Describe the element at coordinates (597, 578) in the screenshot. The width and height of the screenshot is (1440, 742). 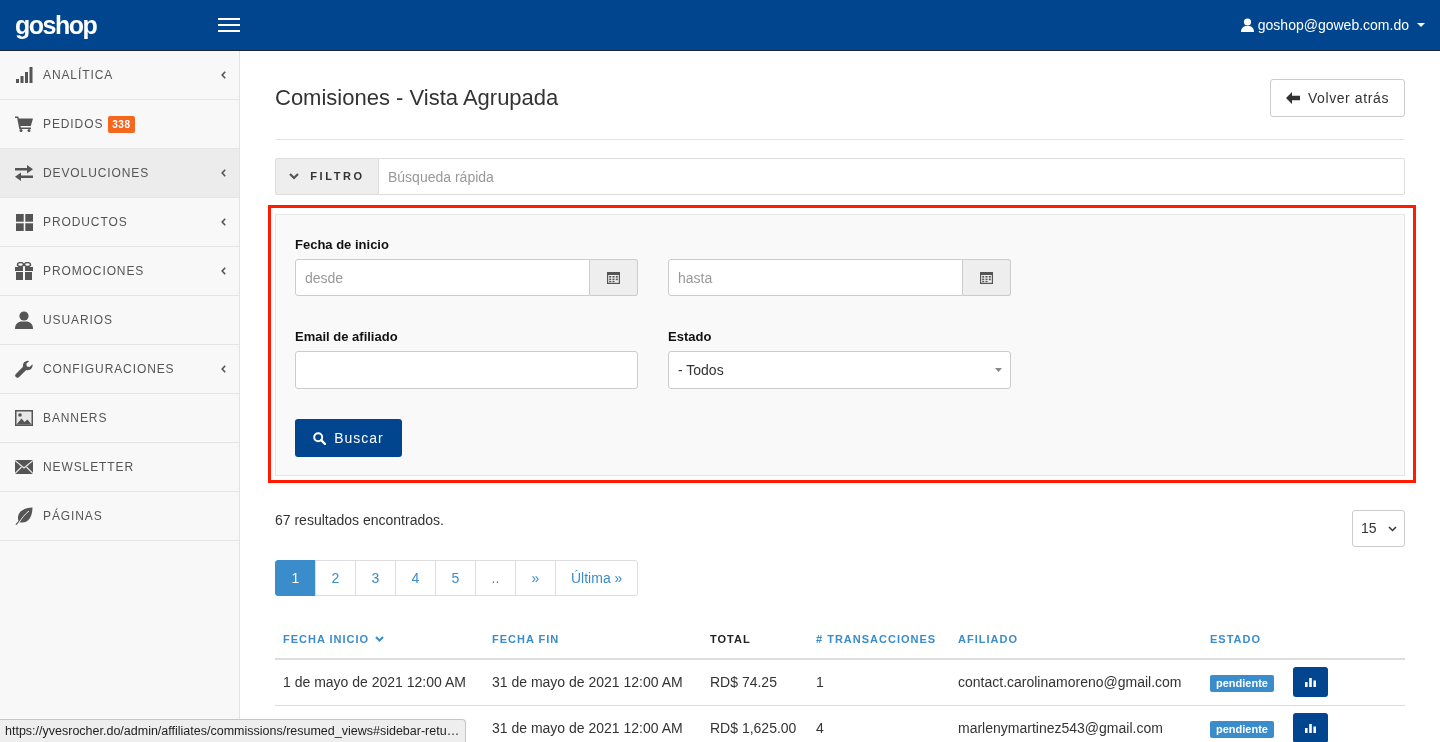
I see `page-link: Última »` at that location.